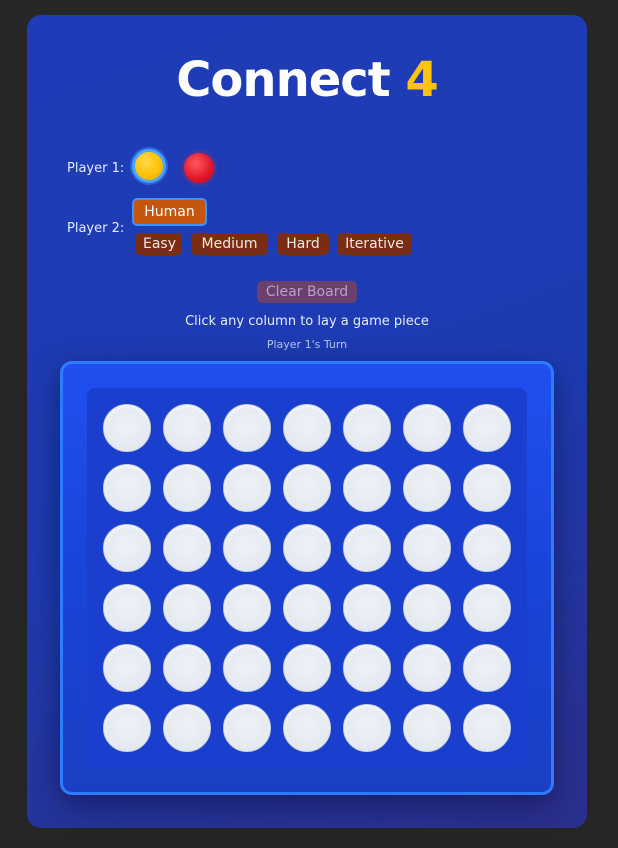  What do you see at coordinates (96, 168) in the screenshot?
I see `player1-label: Player 1:` at bounding box center [96, 168].